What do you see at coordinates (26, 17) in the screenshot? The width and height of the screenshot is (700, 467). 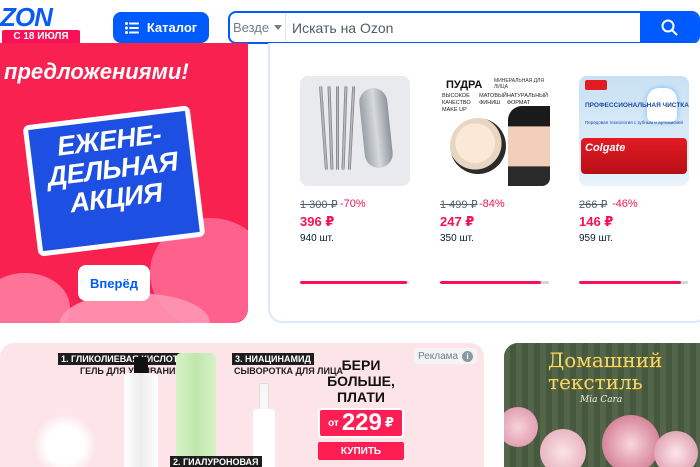 I see `logo-text: ZON` at bounding box center [26, 17].